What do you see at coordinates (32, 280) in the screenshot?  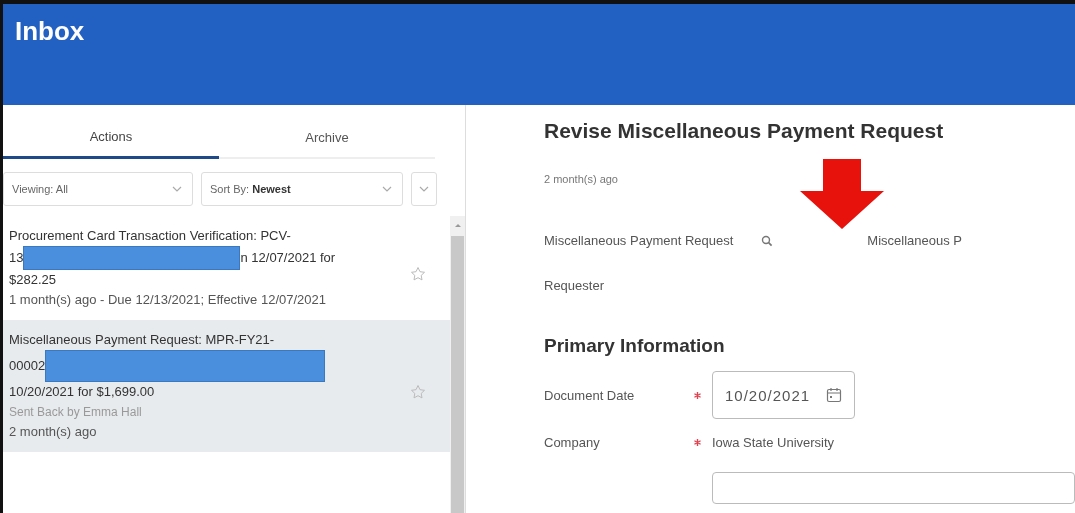 I see `item-title: $282.25` at bounding box center [32, 280].